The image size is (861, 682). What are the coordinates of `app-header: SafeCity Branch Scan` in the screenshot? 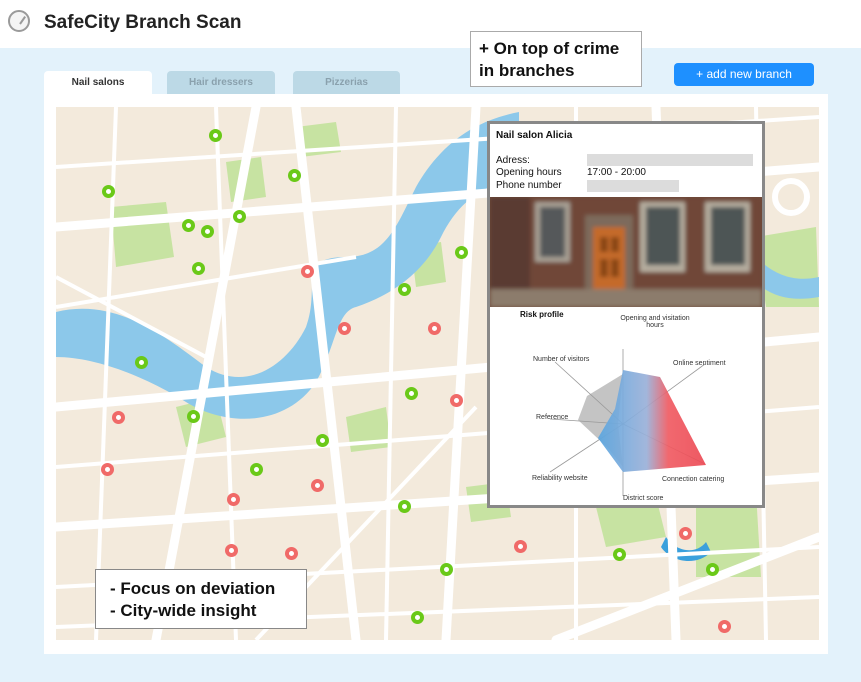 It's located at (430, 24).